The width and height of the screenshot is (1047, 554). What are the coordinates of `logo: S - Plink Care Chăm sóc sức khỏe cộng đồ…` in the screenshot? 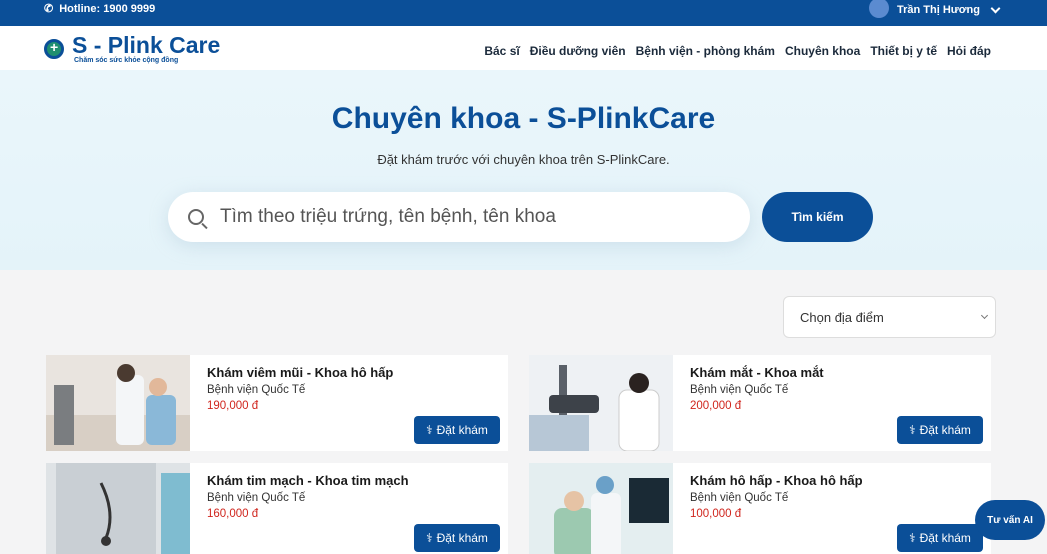 It's located at (132, 48).